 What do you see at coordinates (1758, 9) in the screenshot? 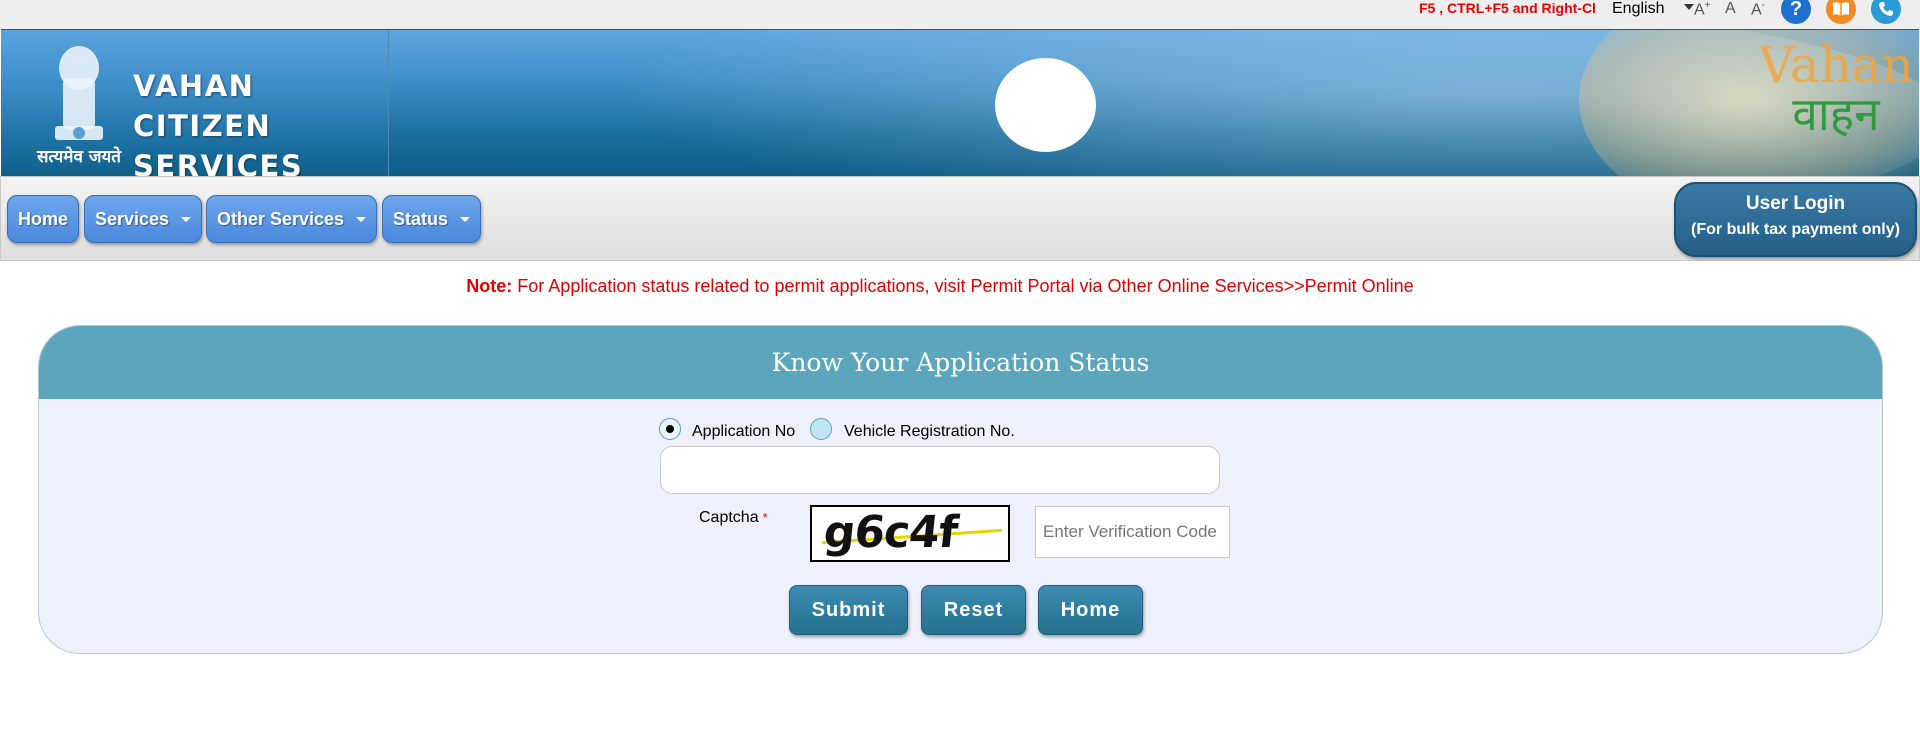
I see `font-decrease-button: A-` at bounding box center [1758, 9].